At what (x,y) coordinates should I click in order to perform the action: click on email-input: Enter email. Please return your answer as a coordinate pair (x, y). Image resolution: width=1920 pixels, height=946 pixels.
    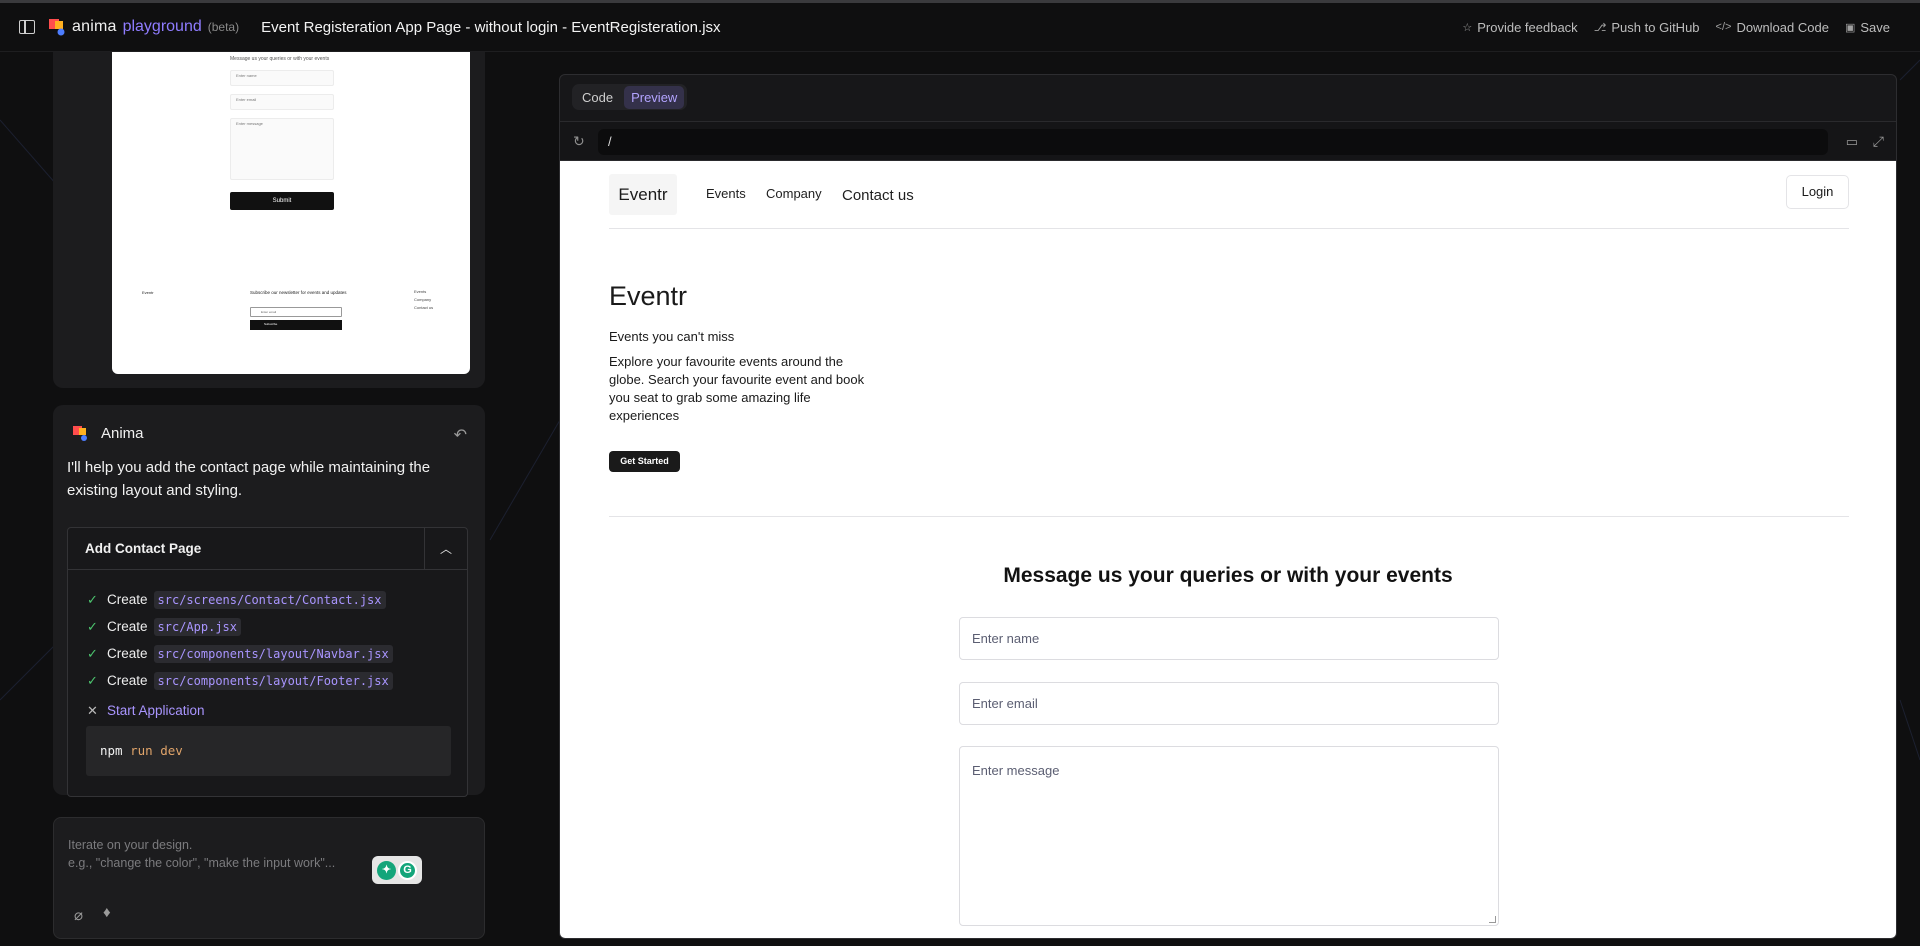
    Looking at the image, I should click on (1229, 703).